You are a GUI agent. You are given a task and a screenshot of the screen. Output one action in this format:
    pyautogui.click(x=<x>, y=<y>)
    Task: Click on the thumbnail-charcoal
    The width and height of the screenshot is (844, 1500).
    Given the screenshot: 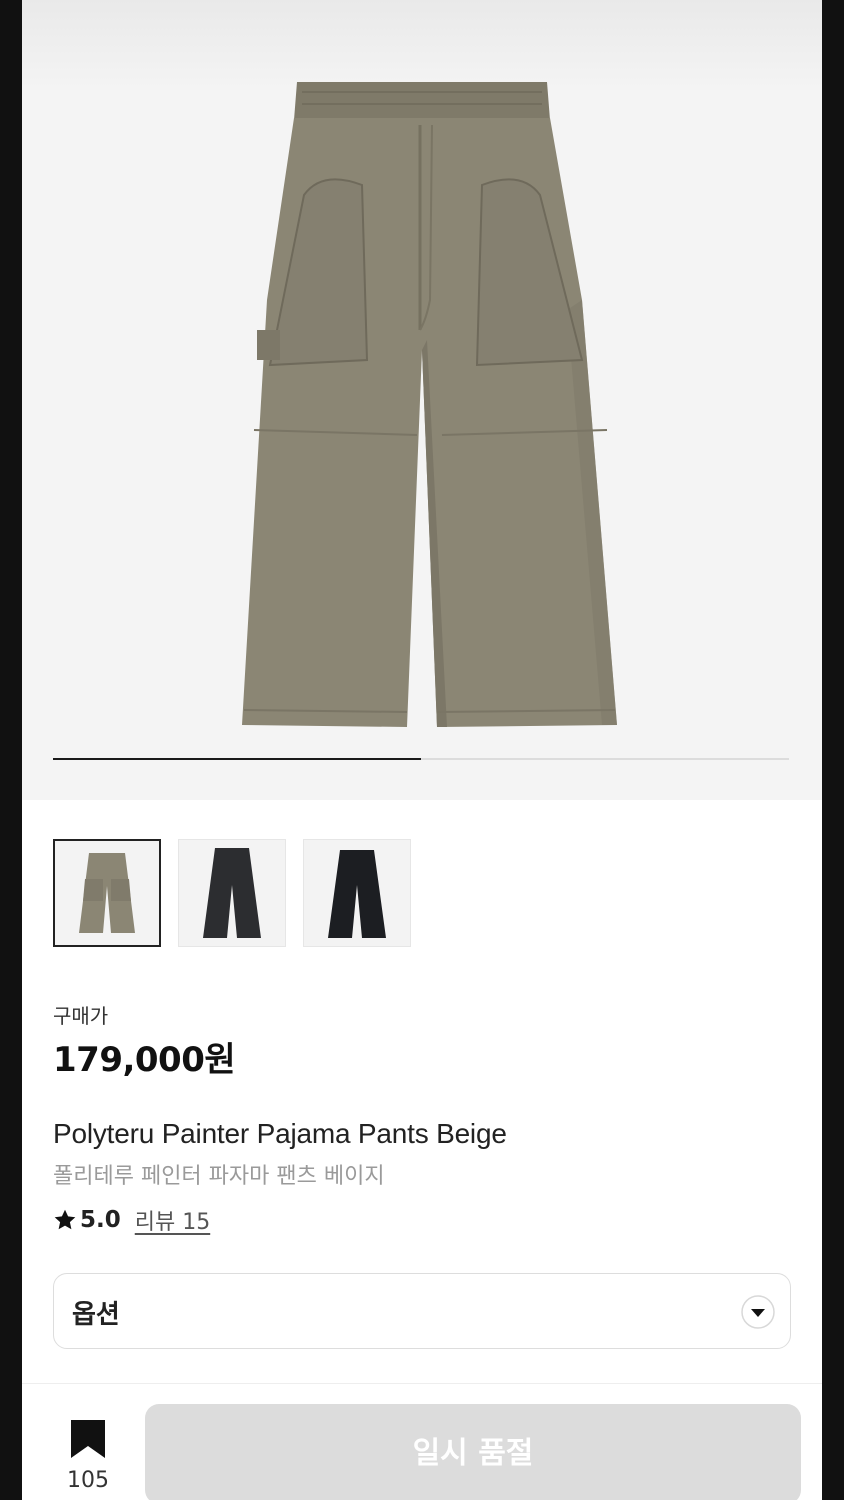 What is the action you would take?
    pyautogui.click(x=232, y=893)
    